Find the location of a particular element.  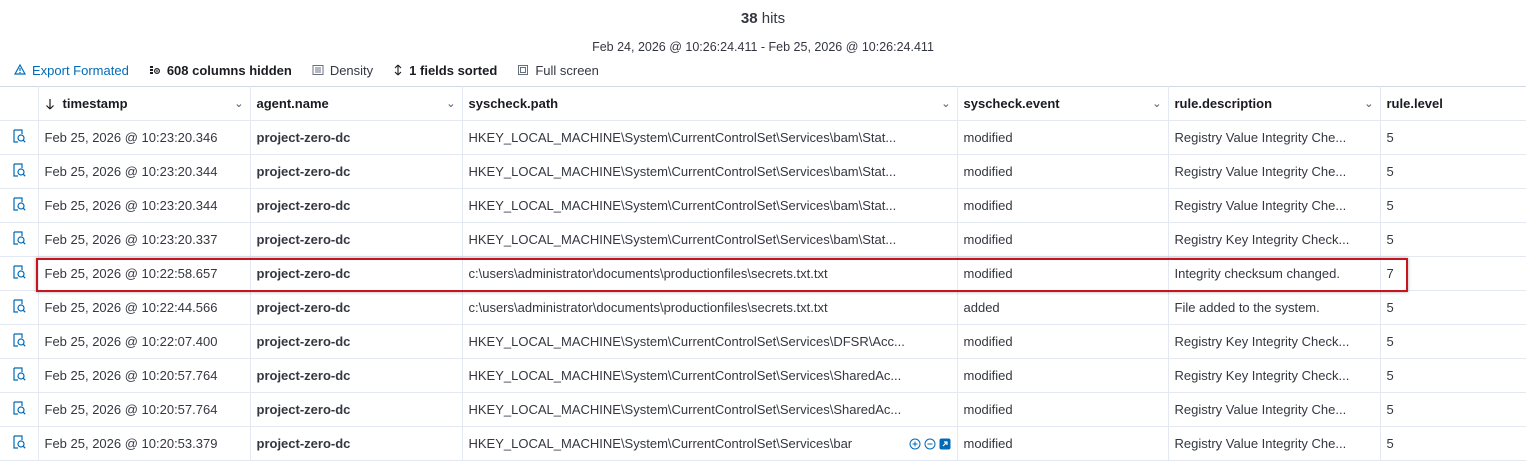

full-screen-label: Full screen is located at coordinates (567, 70).